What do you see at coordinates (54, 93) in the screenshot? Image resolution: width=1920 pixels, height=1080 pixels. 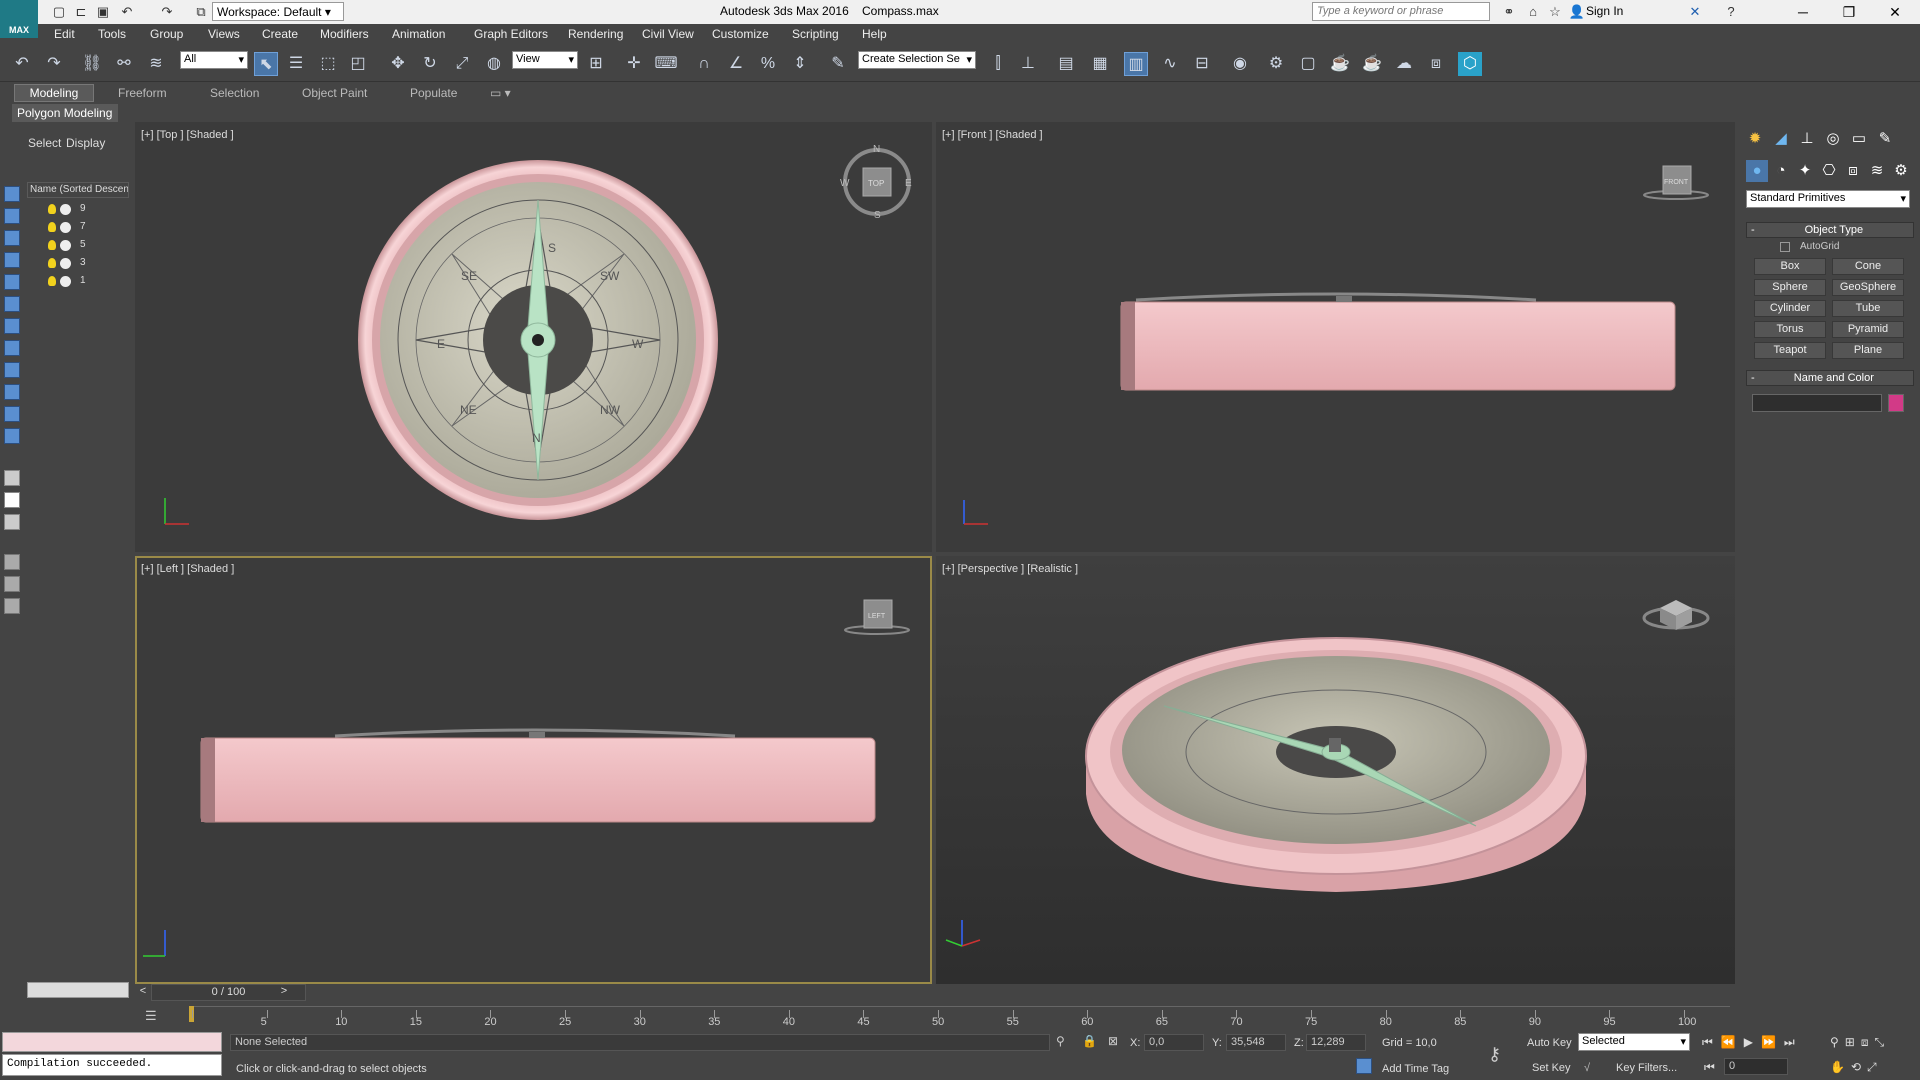 I see `ribbon-tab-modeling: Modeling` at bounding box center [54, 93].